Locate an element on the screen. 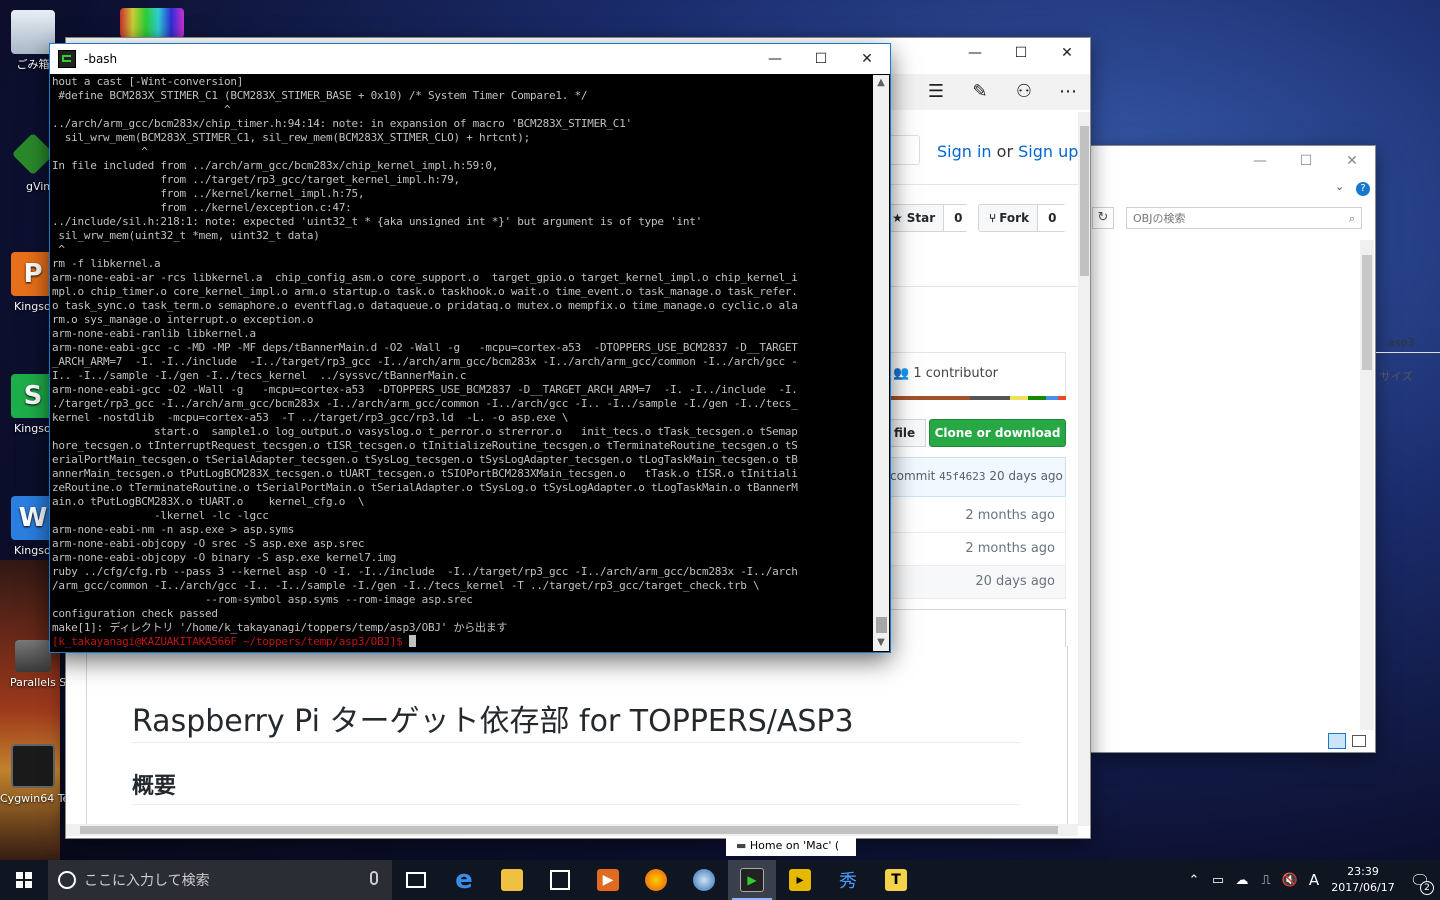 This screenshot has height=900, width=1440. upload-file-button: file is located at coordinates (907, 433).